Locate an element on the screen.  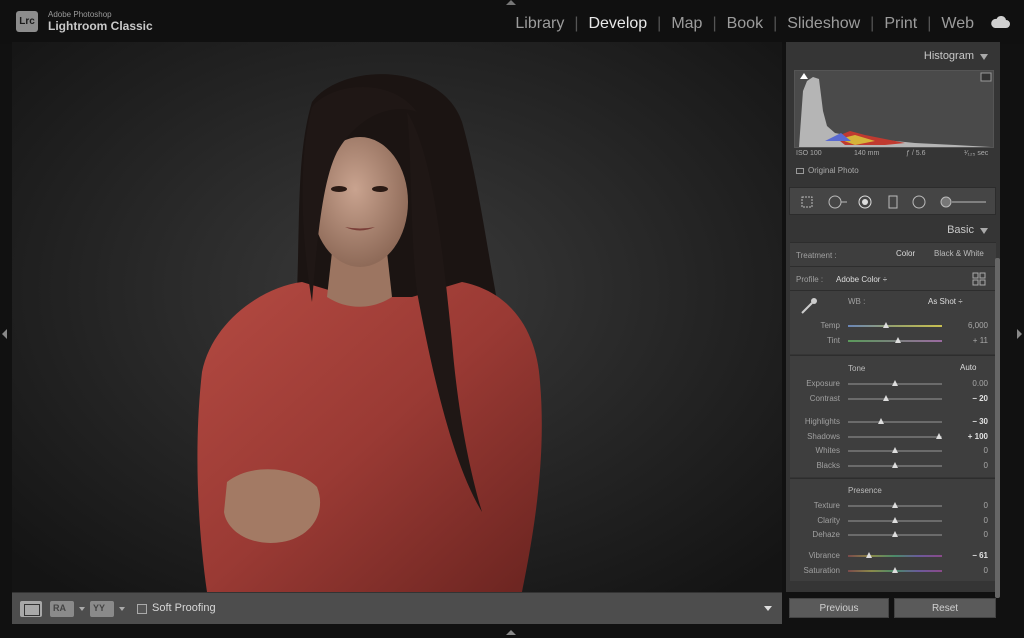
clarity-slider-handle is located at coordinates (895, 520).